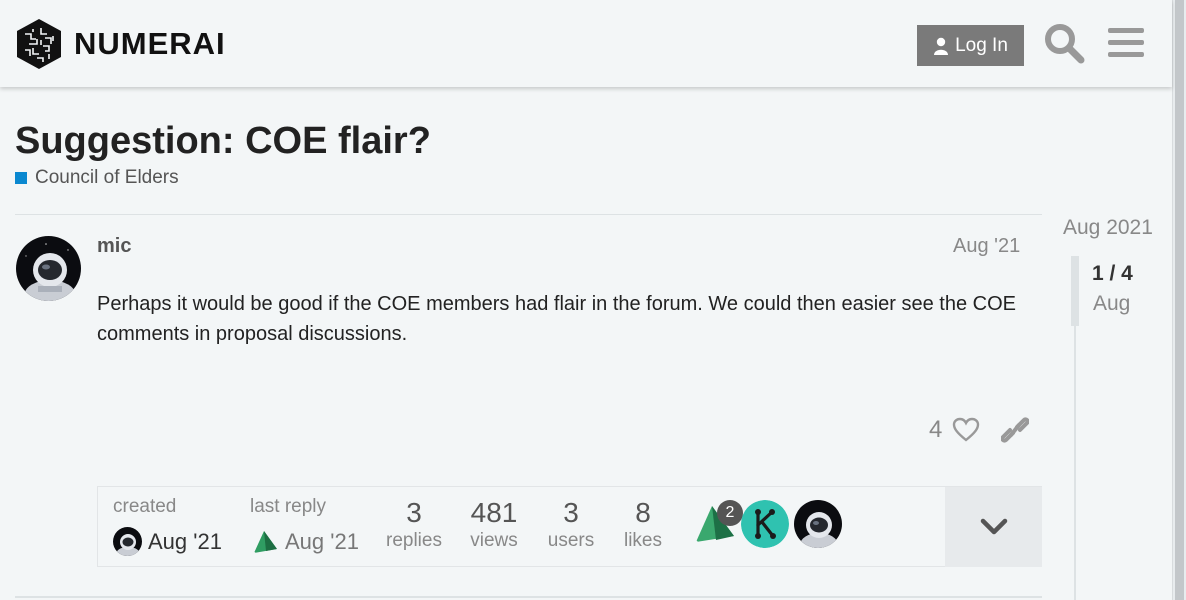 This screenshot has width=1186, height=600. I want to click on views-stat: 481 views, so click(494, 525).